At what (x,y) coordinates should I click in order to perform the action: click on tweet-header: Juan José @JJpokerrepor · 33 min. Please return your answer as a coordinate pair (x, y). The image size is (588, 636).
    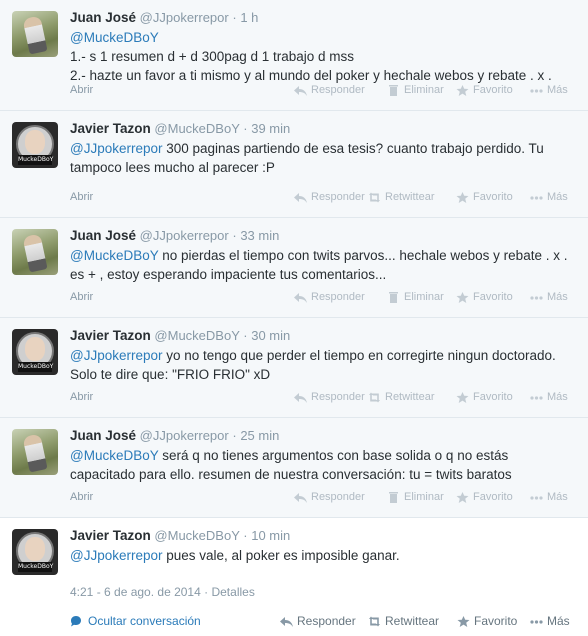
    Looking at the image, I should click on (175, 235).